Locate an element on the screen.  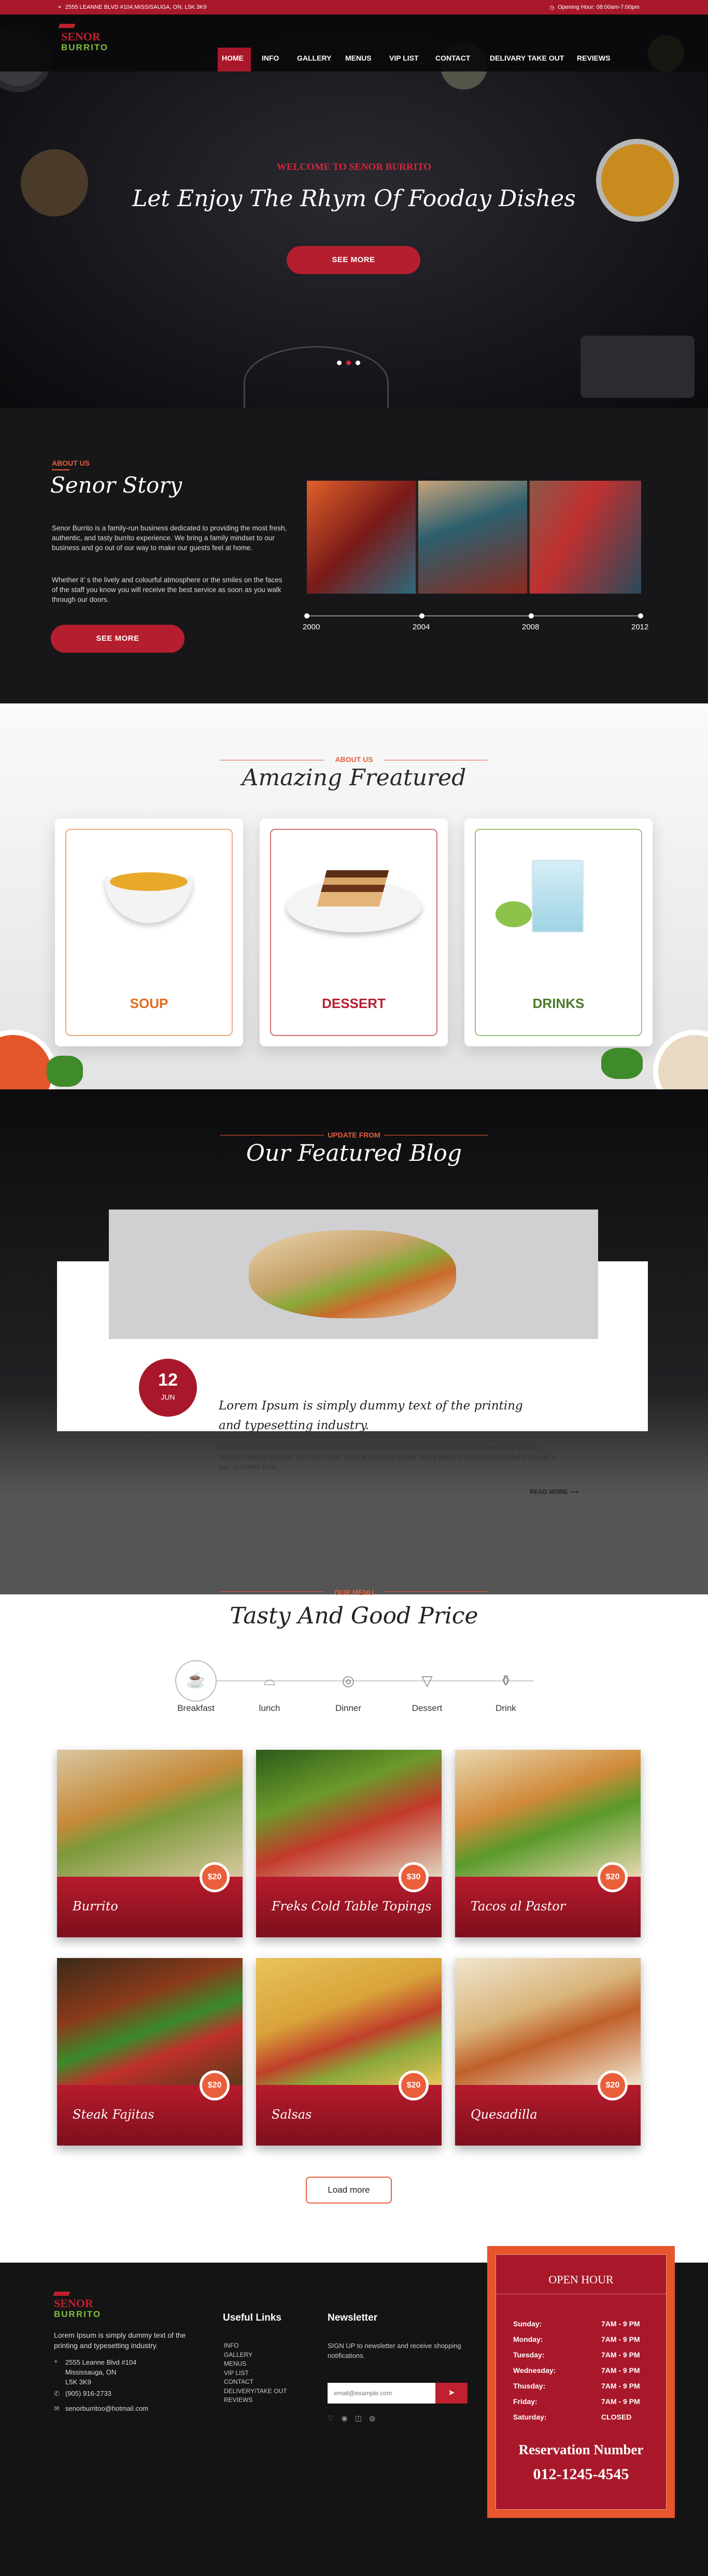
dish-name: Freks Cold Table Topings is located at coordinates (352, 1906).